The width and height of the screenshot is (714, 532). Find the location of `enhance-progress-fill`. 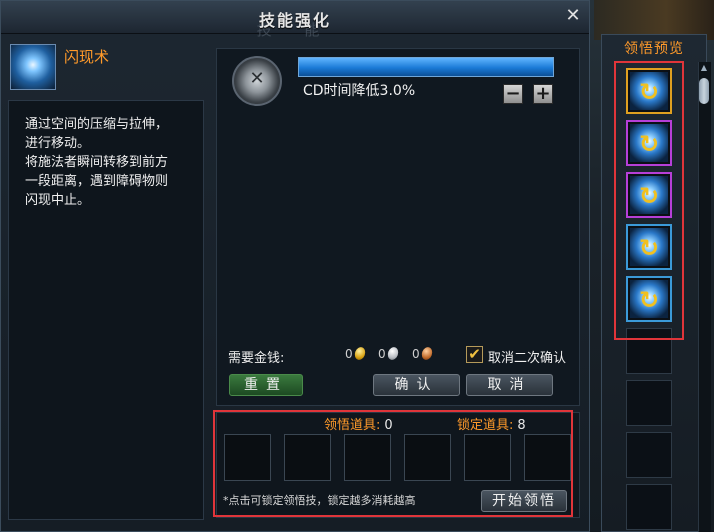

enhance-progress-fill is located at coordinates (426, 67).